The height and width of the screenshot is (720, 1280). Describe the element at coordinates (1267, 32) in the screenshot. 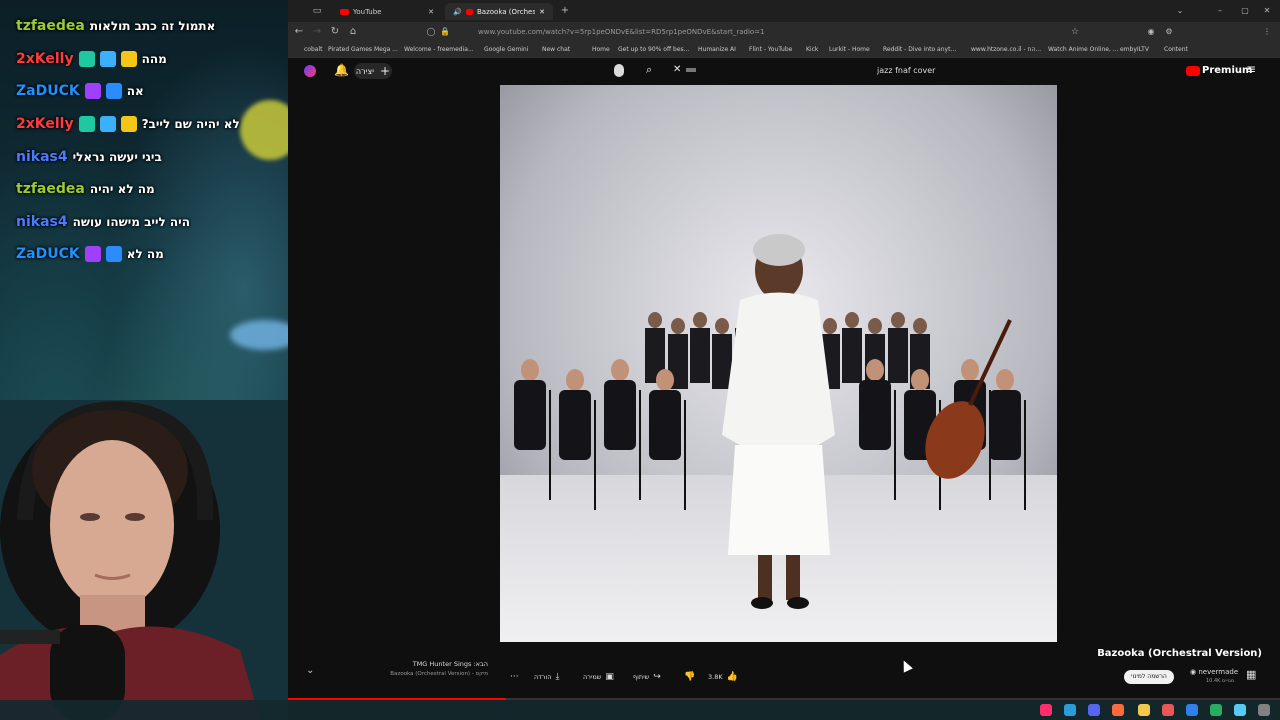

I see `menu-icon: ⋮` at that location.